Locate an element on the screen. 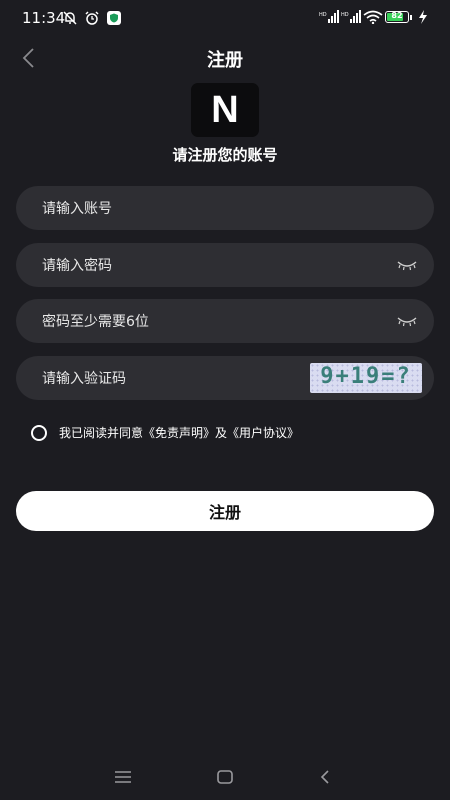 Image resolution: width=450 pixels, height=800 pixels. agree-checkbox is located at coordinates (39, 432).